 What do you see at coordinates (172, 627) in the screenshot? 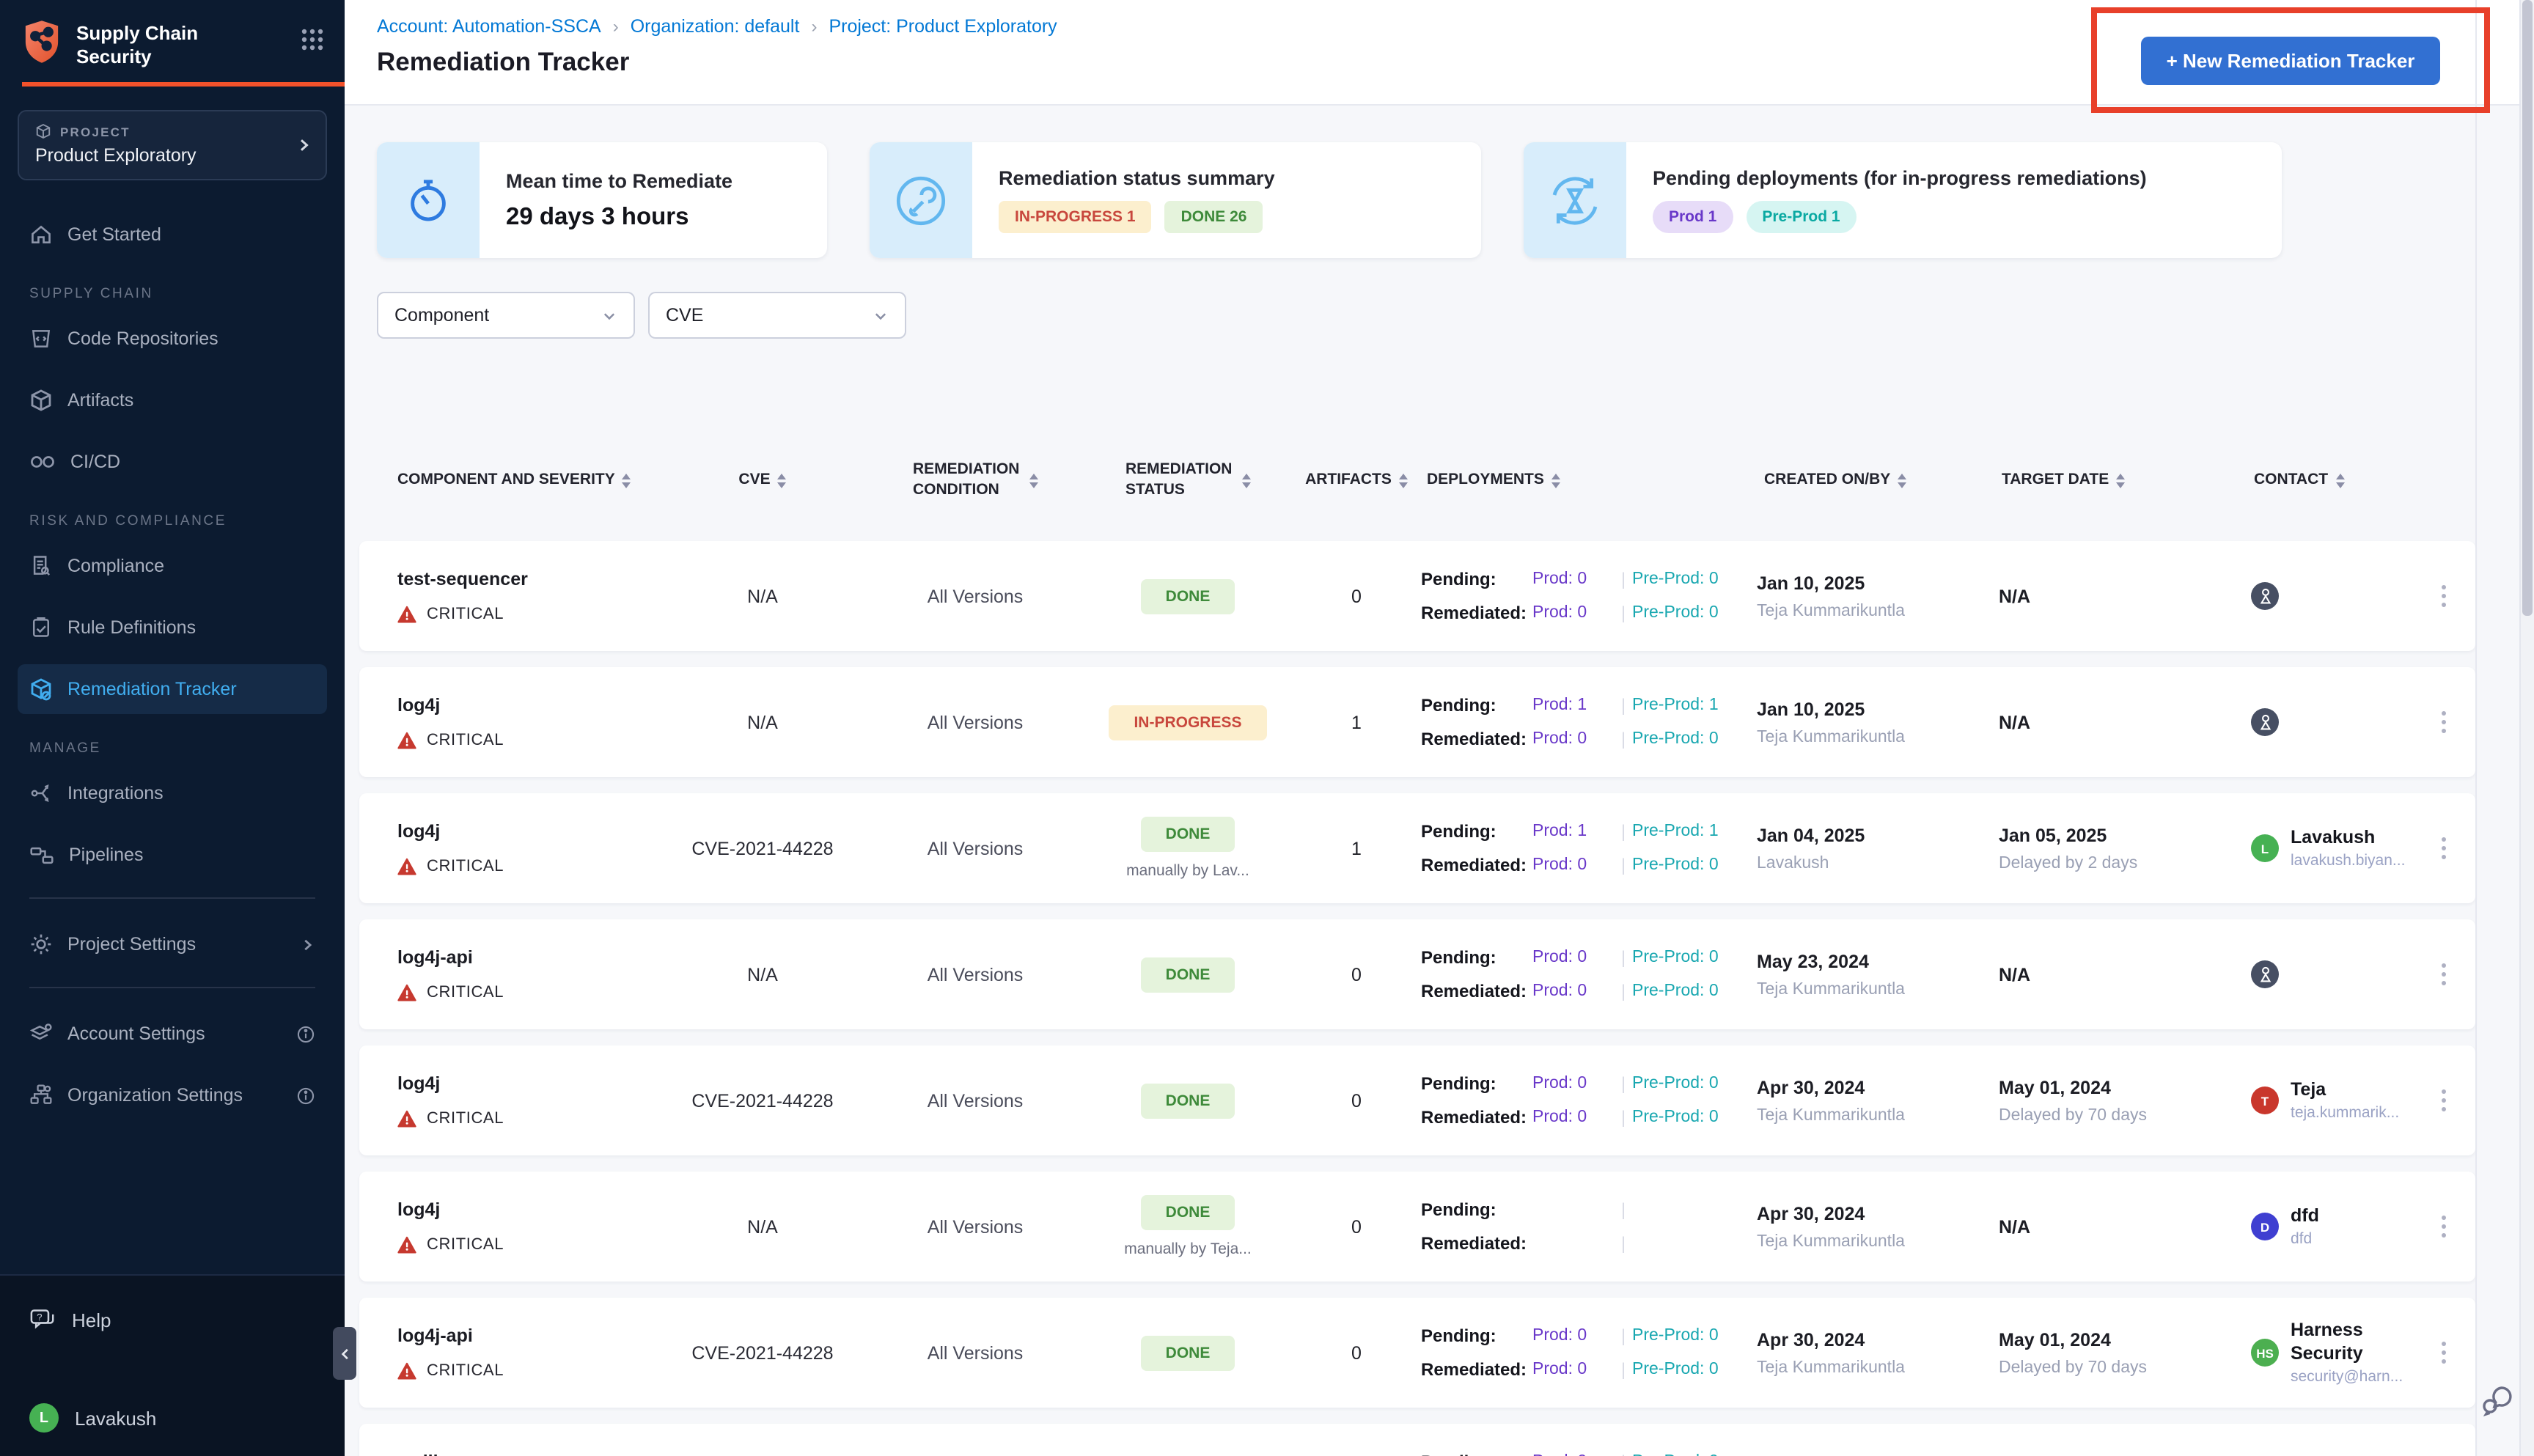
I see `sidebar-item-rule-definitions: Rule Definitions` at bounding box center [172, 627].